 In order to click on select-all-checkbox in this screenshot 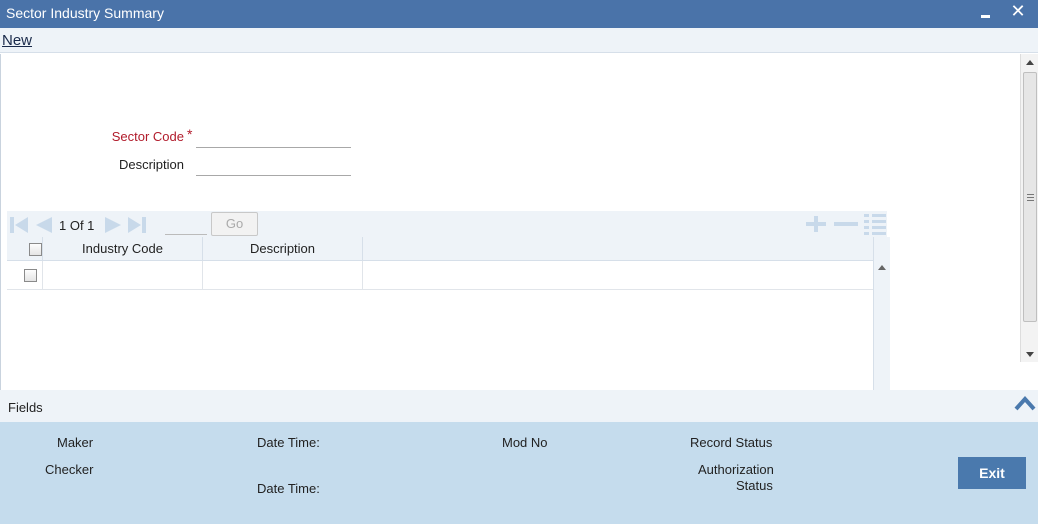, I will do `click(35, 249)`.